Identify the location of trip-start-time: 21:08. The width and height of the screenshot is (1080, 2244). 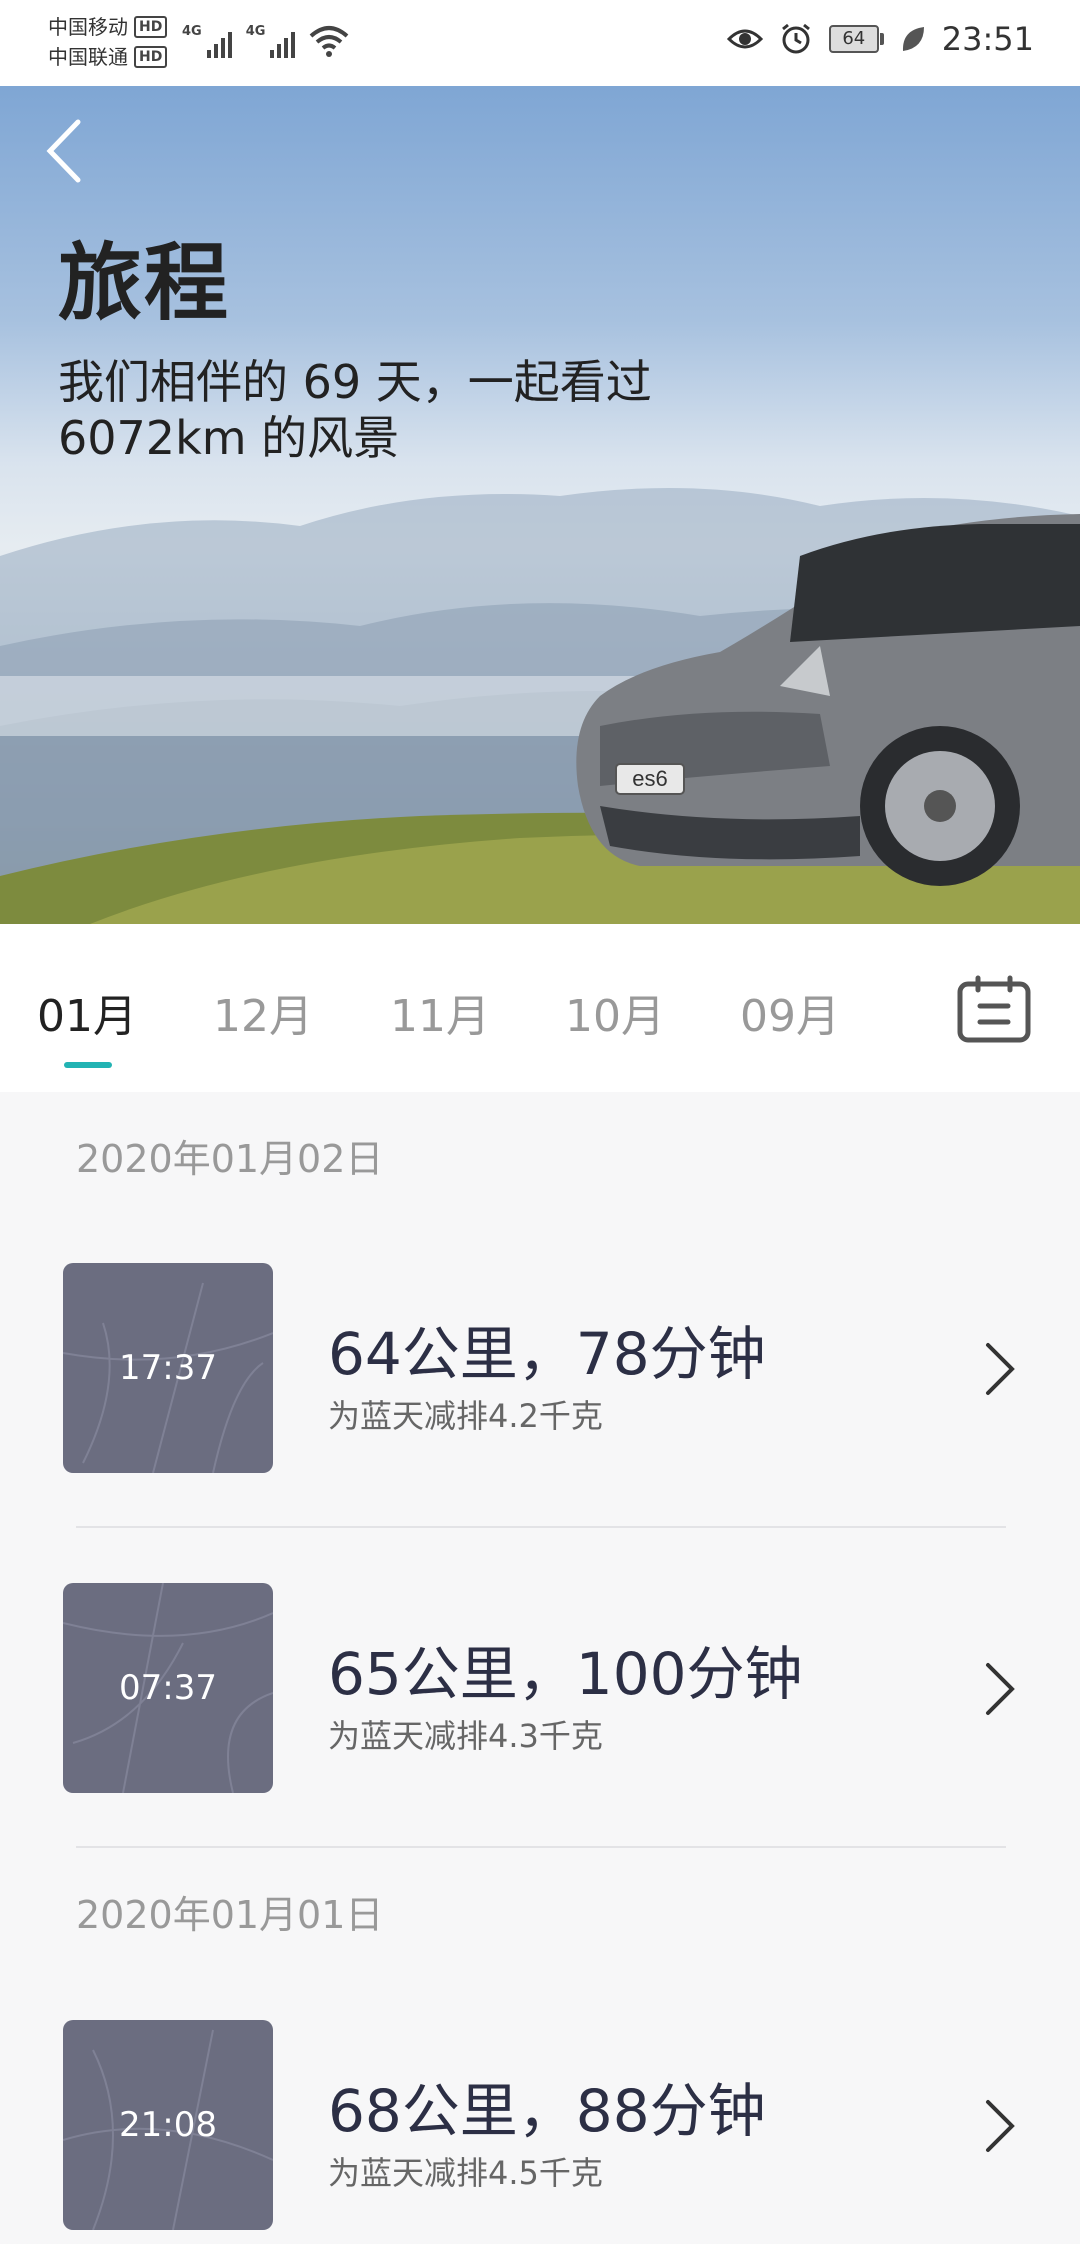
(168, 2125).